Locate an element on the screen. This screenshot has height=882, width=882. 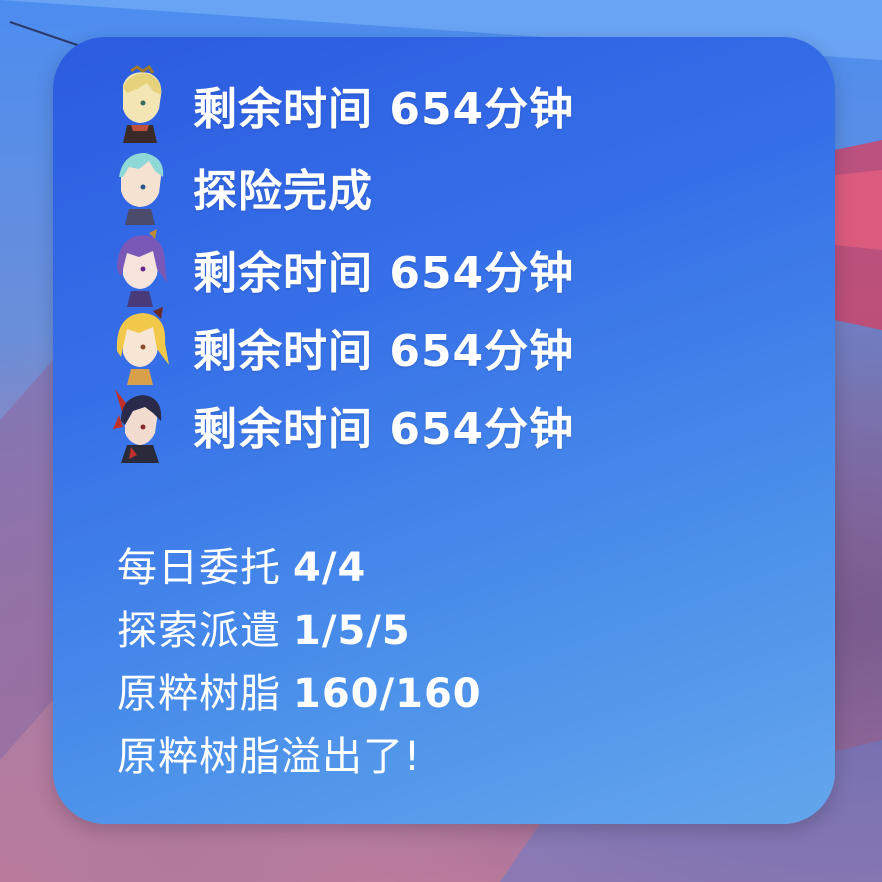
expedition-row: 探险完成 is located at coordinates (241, 187).